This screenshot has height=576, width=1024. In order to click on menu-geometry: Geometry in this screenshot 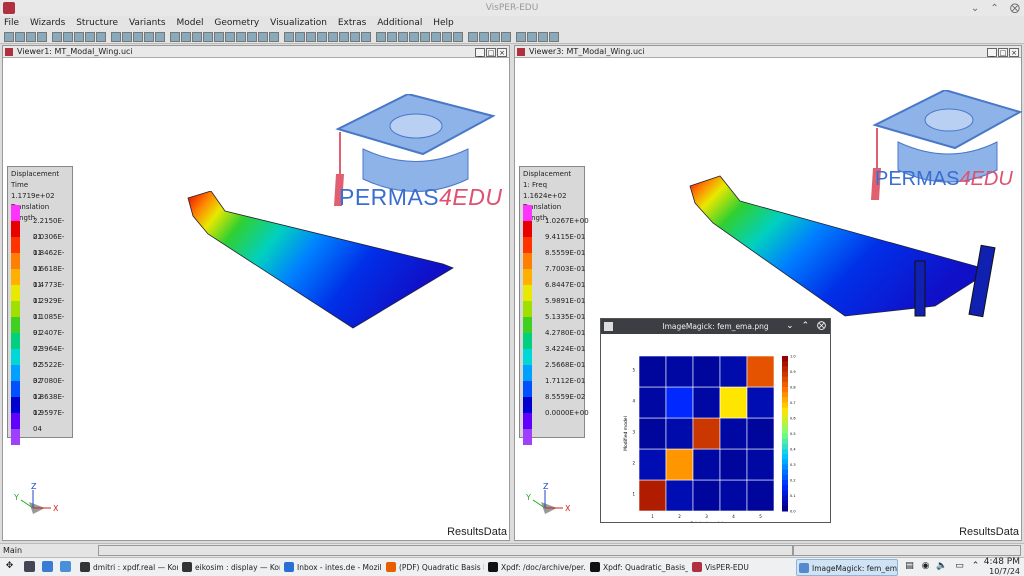, I will do `click(236, 23)`.